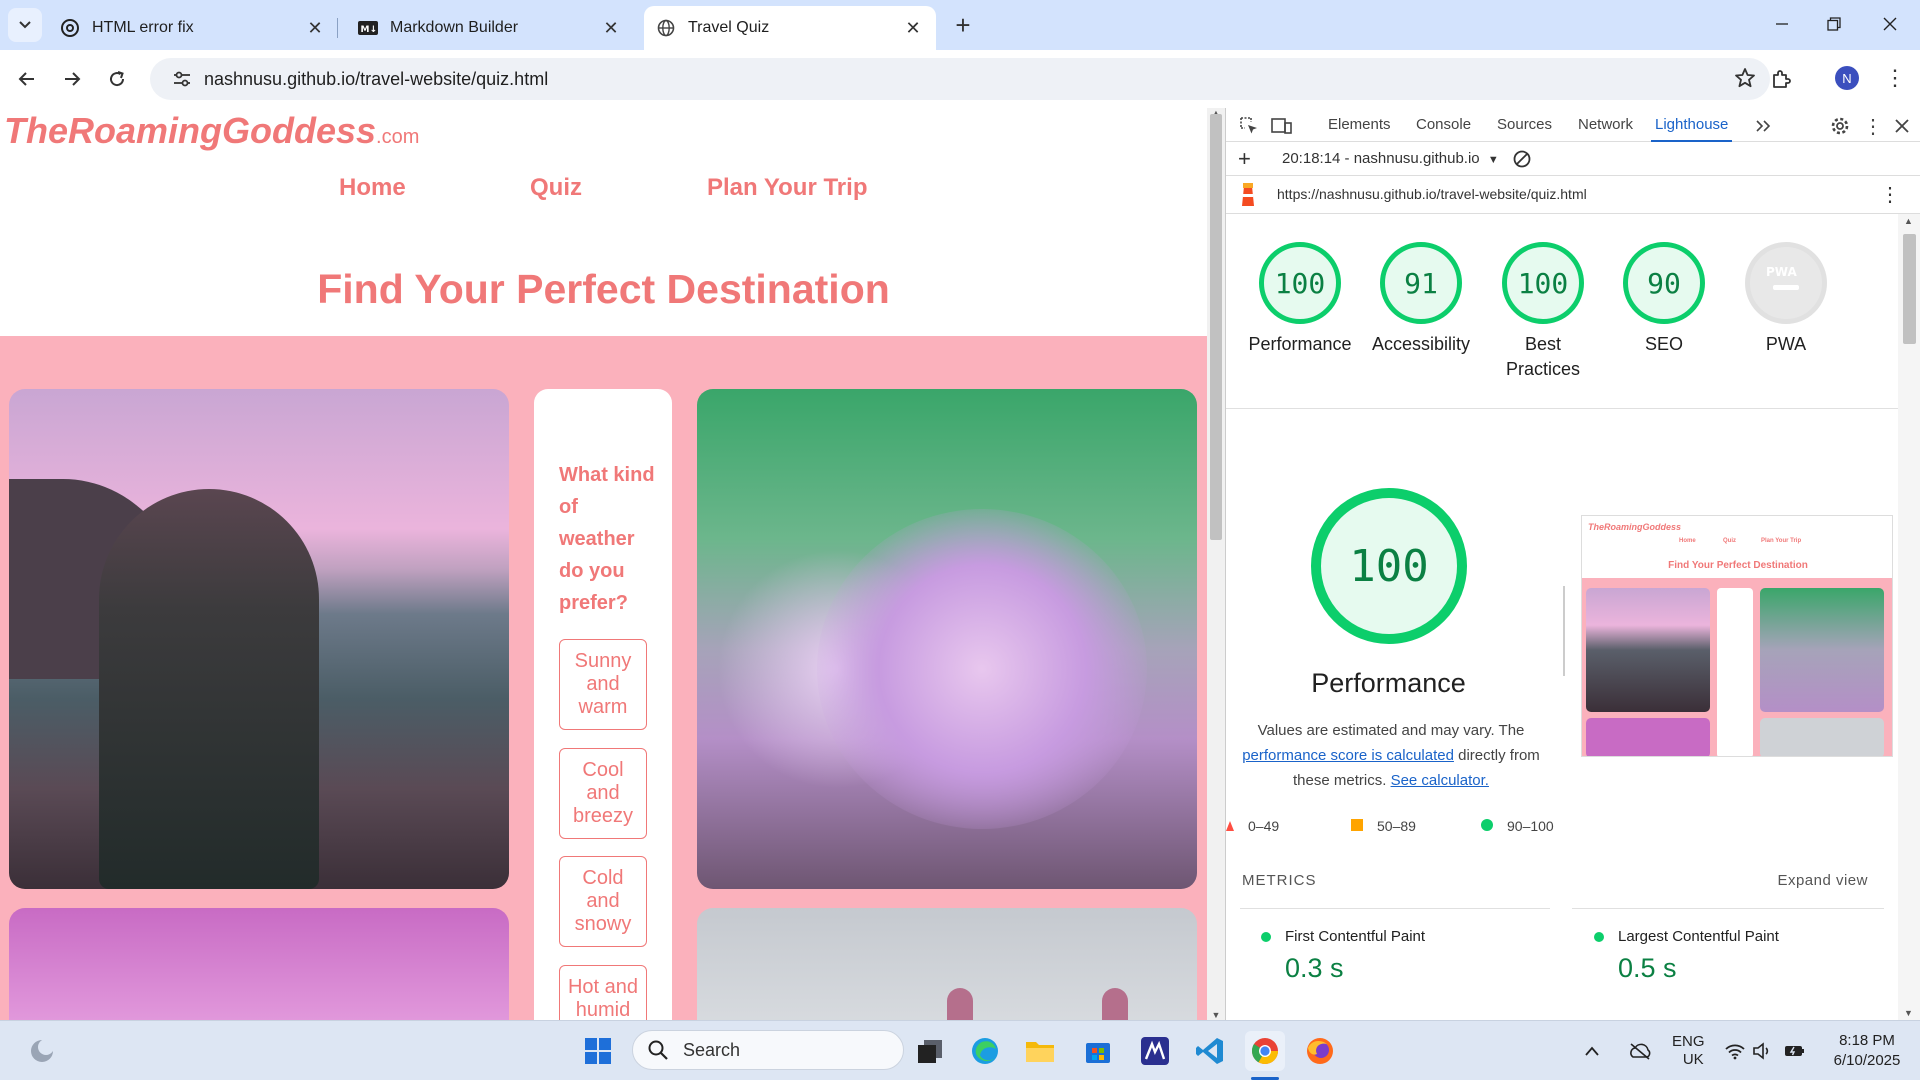 This screenshot has height=1080, width=1920. Describe the element at coordinates (259, 964) in the screenshot. I see `destination-photo-lights` at that location.